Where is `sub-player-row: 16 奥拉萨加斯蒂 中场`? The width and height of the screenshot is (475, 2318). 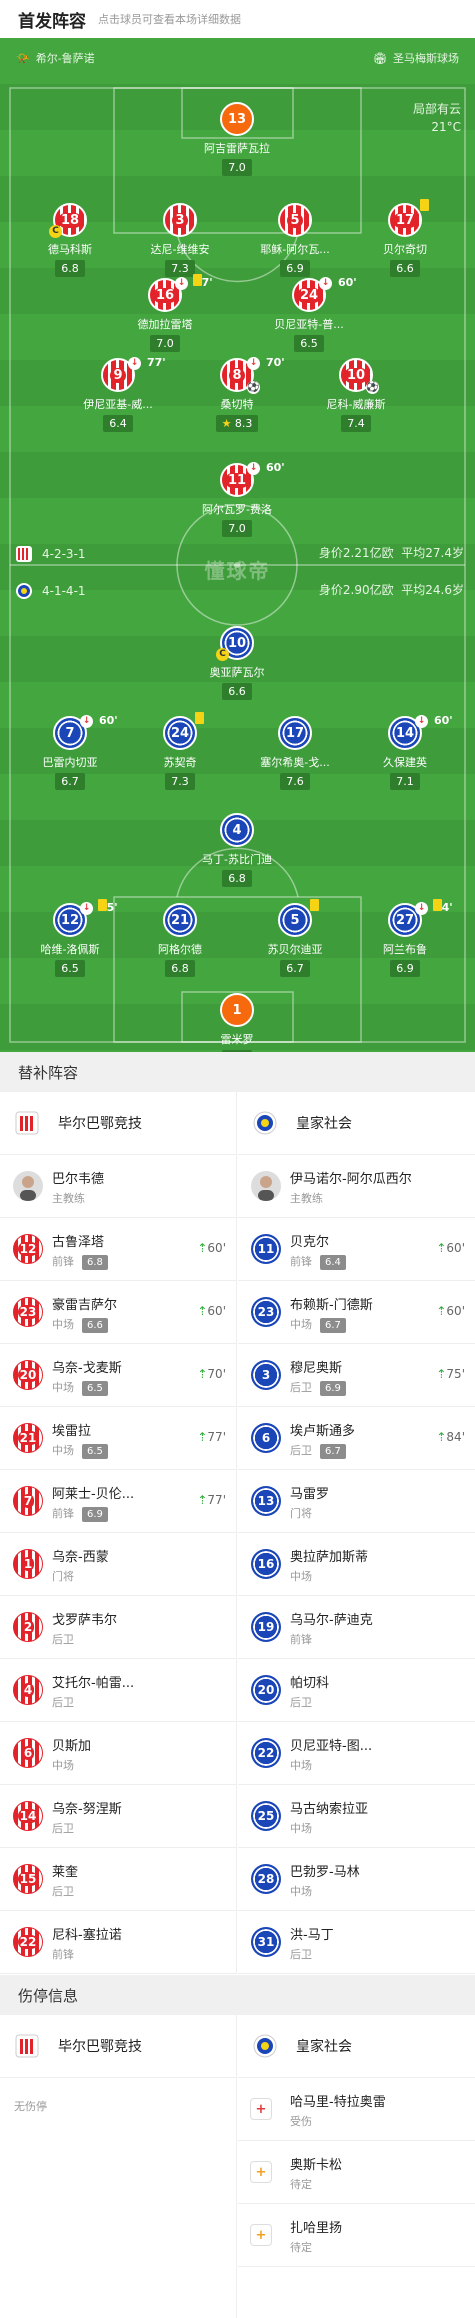
sub-player-row: 16 奥拉萨加斯蒂 中场 is located at coordinates (356, 1564).